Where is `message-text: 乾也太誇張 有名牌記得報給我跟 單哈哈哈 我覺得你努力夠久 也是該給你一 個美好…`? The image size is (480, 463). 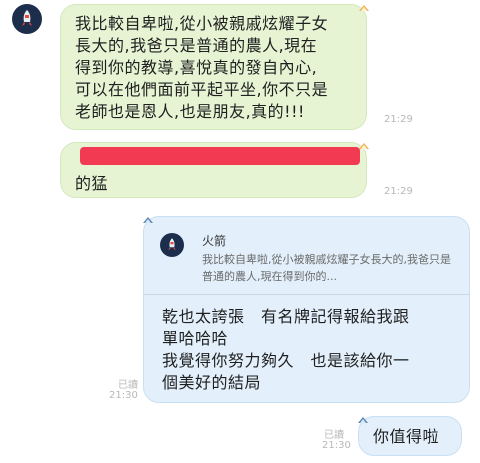
message-text: 乾也太誇張 有名牌記得報給我跟 單哈哈哈 我覺得你努力夠久 也是該給你一 個美好… is located at coordinates (286, 349).